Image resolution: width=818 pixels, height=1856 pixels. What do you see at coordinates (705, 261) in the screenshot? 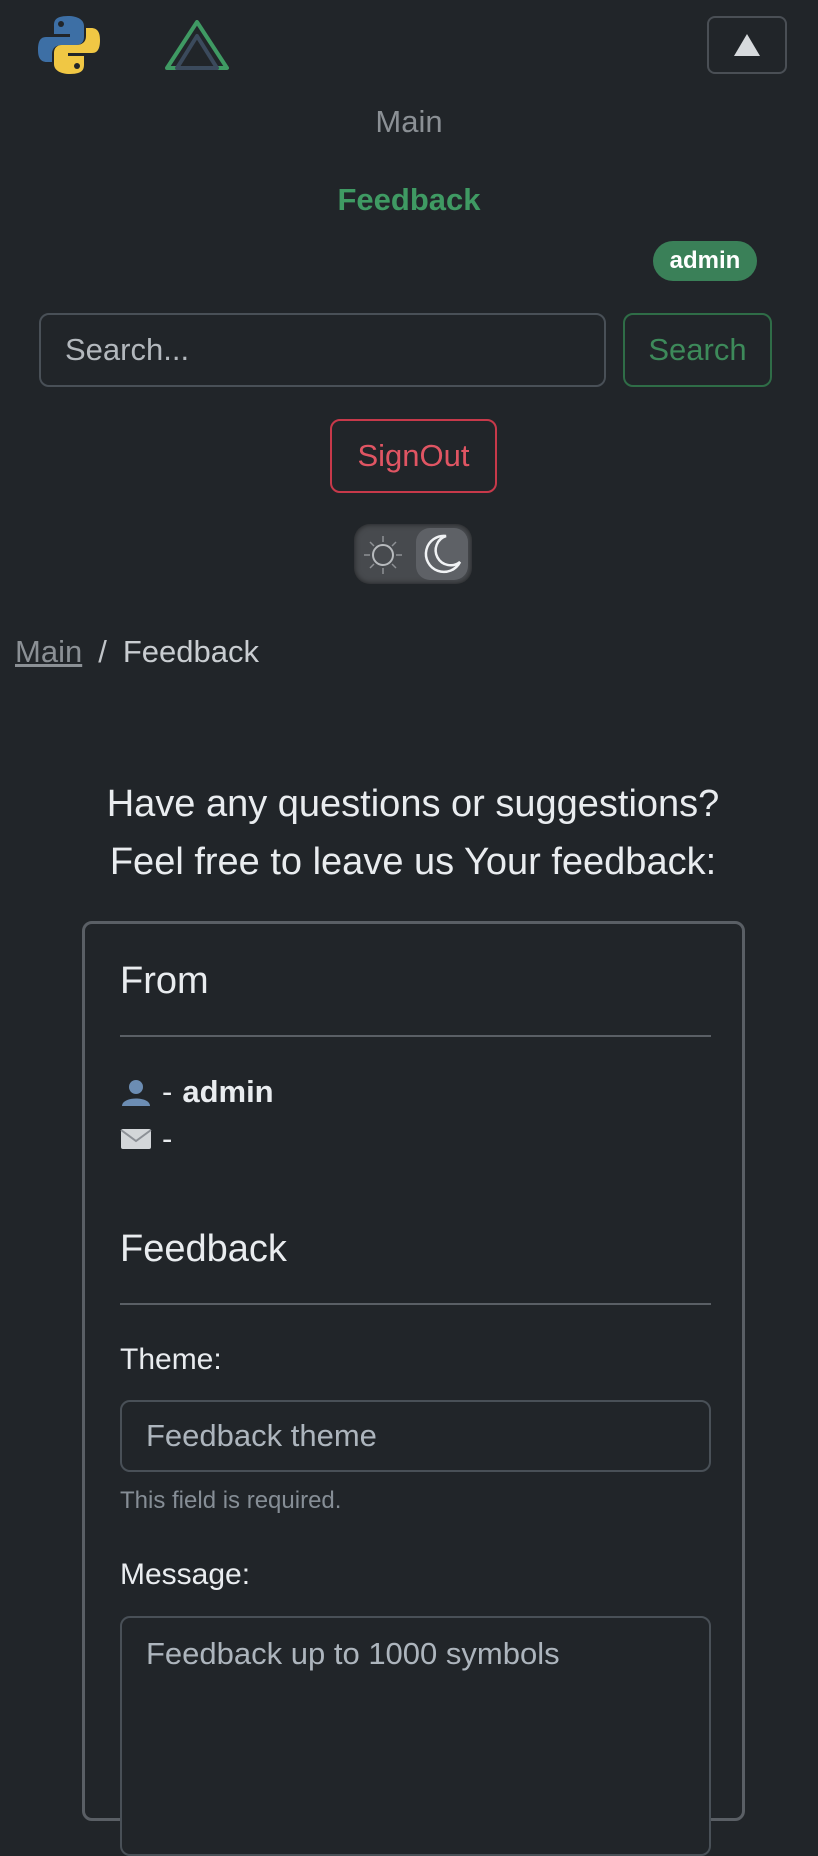
I see `user-badge: admin` at bounding box center [705, 261].